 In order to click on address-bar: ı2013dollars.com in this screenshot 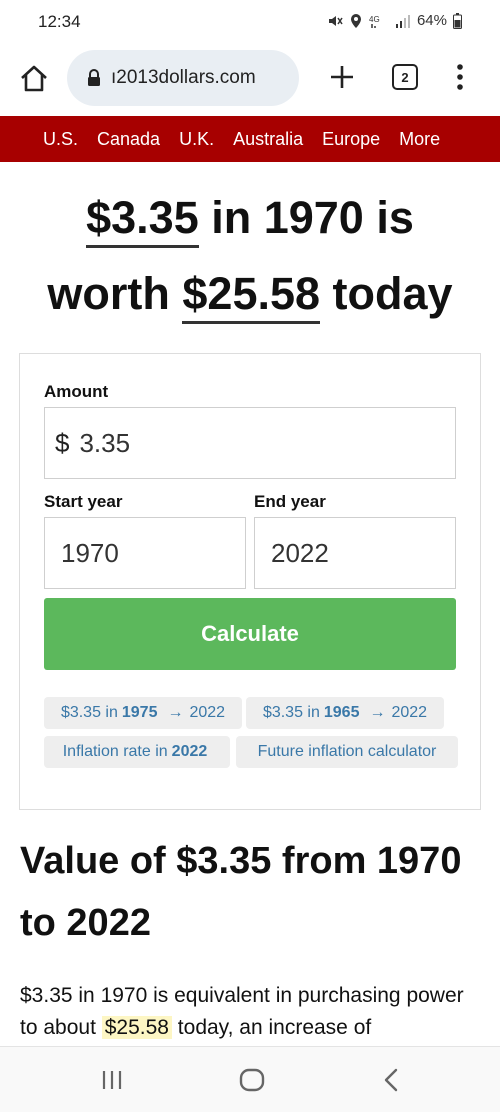, I will do `click(183, 78)`.